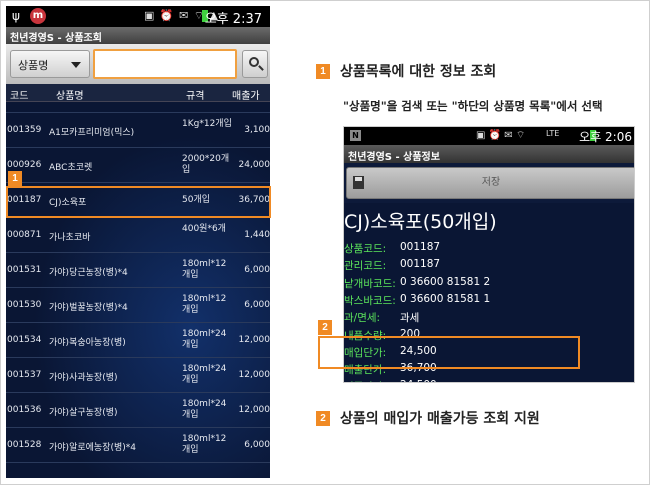 Image resolution: width=650 pixels, height=485 pixels. What do you see at coordinates (473, 106) in the screenshot?
I see `sub-caption: "상품명"을 검색 또는 "하단의 상품명 목록"에서 선택` at bounding box center [473, 106].